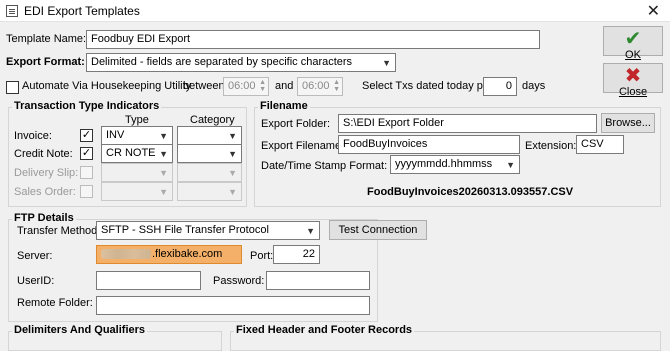  Describe the element at coordinates (316, 86) in the screenshot. I see `end-time-value: 06:00` at that location.